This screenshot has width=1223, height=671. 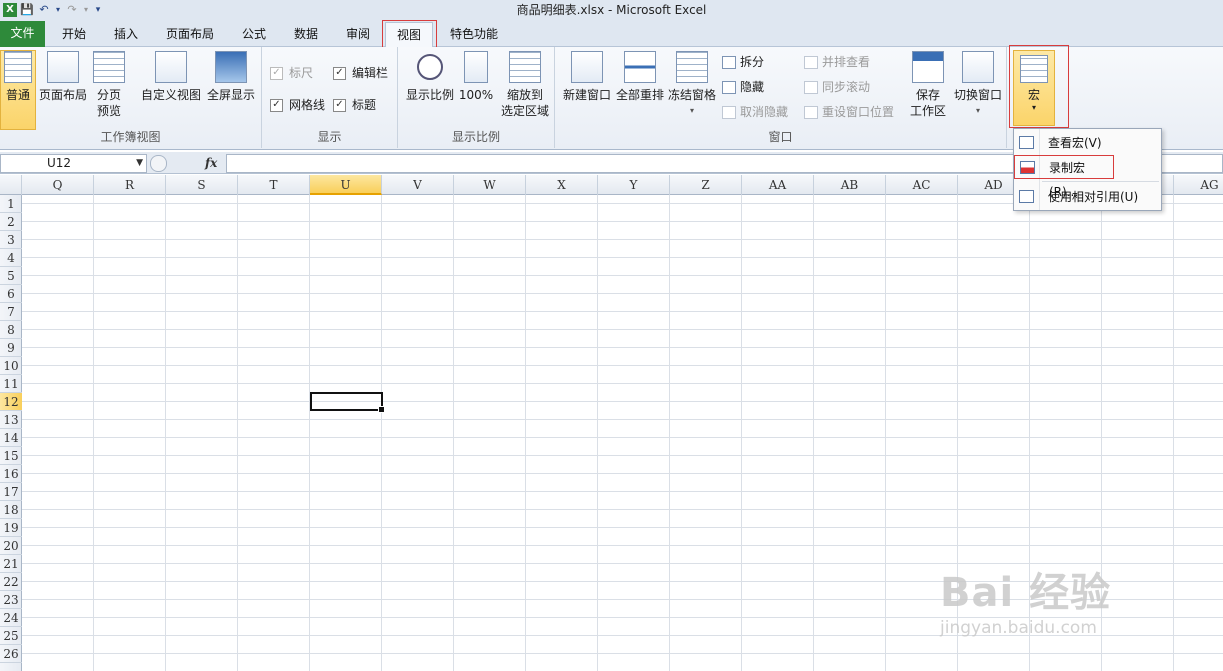 I want to click on switch-windows-label: 切换窗口, so click(x=977, y=95).